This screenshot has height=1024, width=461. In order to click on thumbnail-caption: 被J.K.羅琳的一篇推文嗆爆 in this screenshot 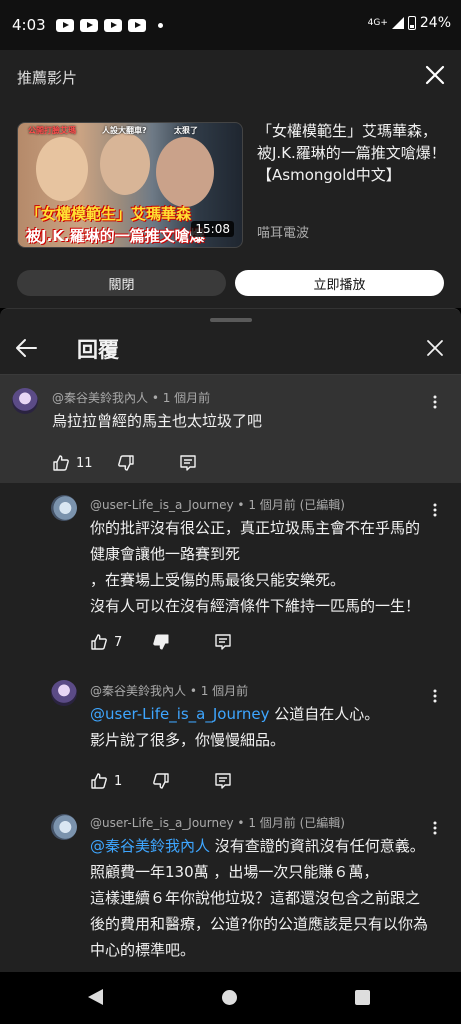, I will do `click(115, 236)`.